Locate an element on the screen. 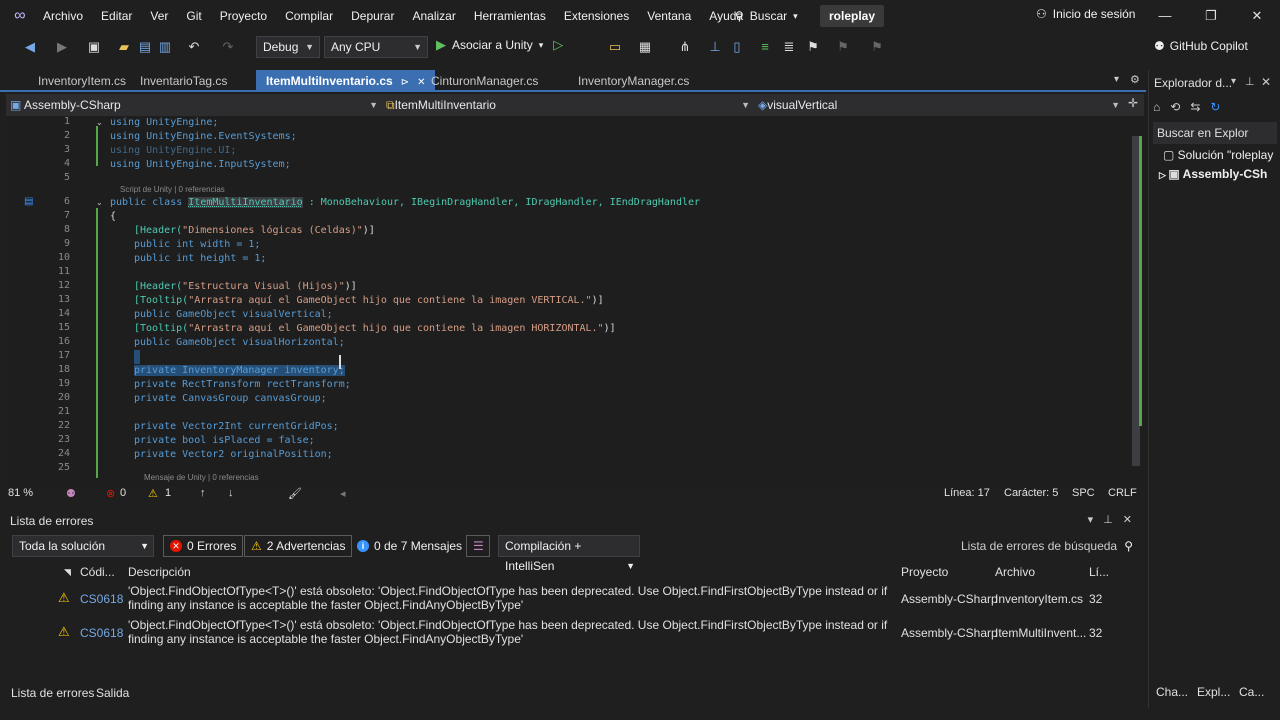 This screenshot has height=720, width=1280. tab-error-list: Lista de errores is located at coordinates (52, 693).